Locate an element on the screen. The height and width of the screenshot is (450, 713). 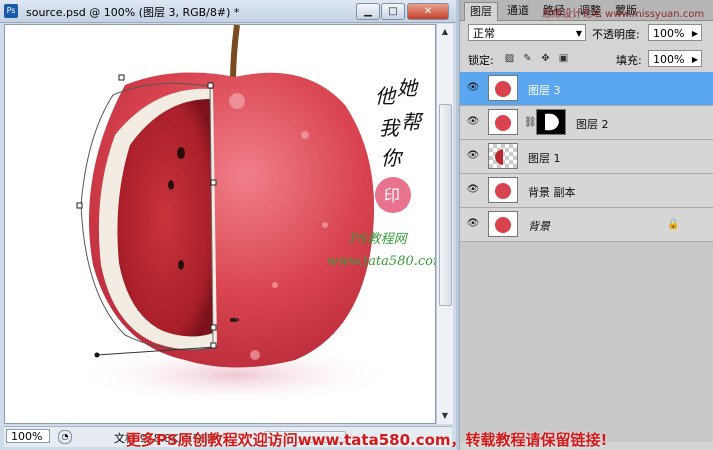
seal-text: 印 is located at coordinates (392, 195).